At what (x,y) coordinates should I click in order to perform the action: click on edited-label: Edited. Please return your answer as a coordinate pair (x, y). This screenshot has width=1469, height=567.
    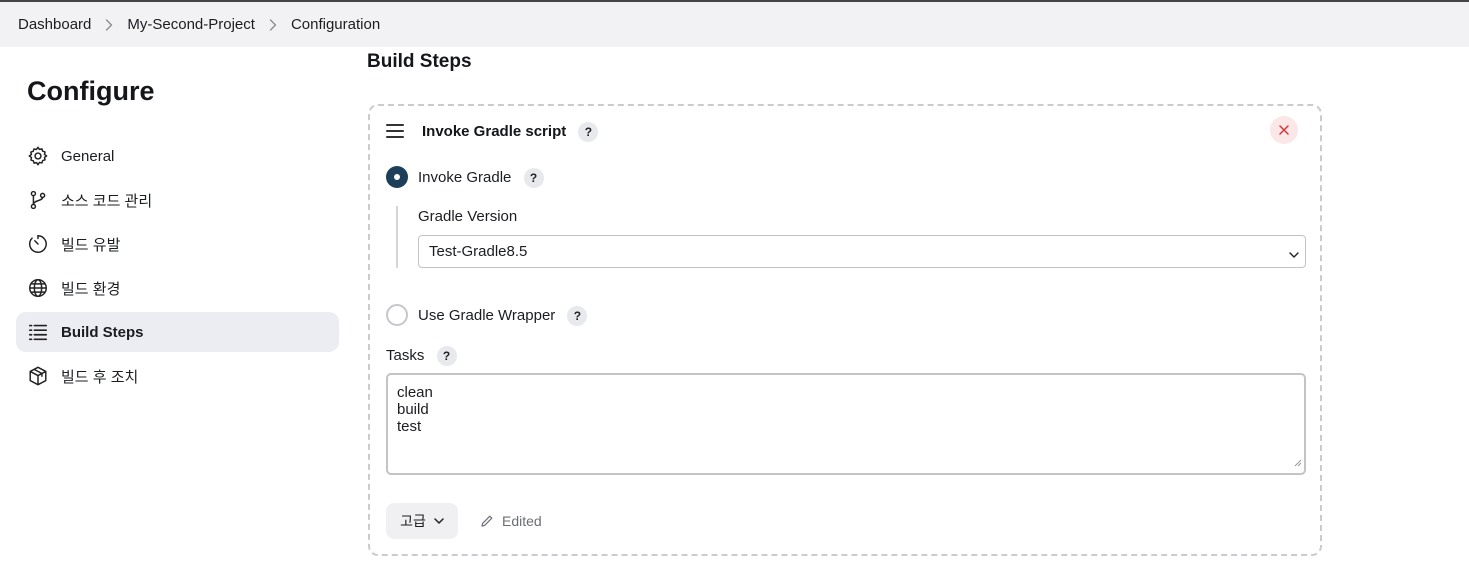
    Looking at the image, I should click on (522, 521).